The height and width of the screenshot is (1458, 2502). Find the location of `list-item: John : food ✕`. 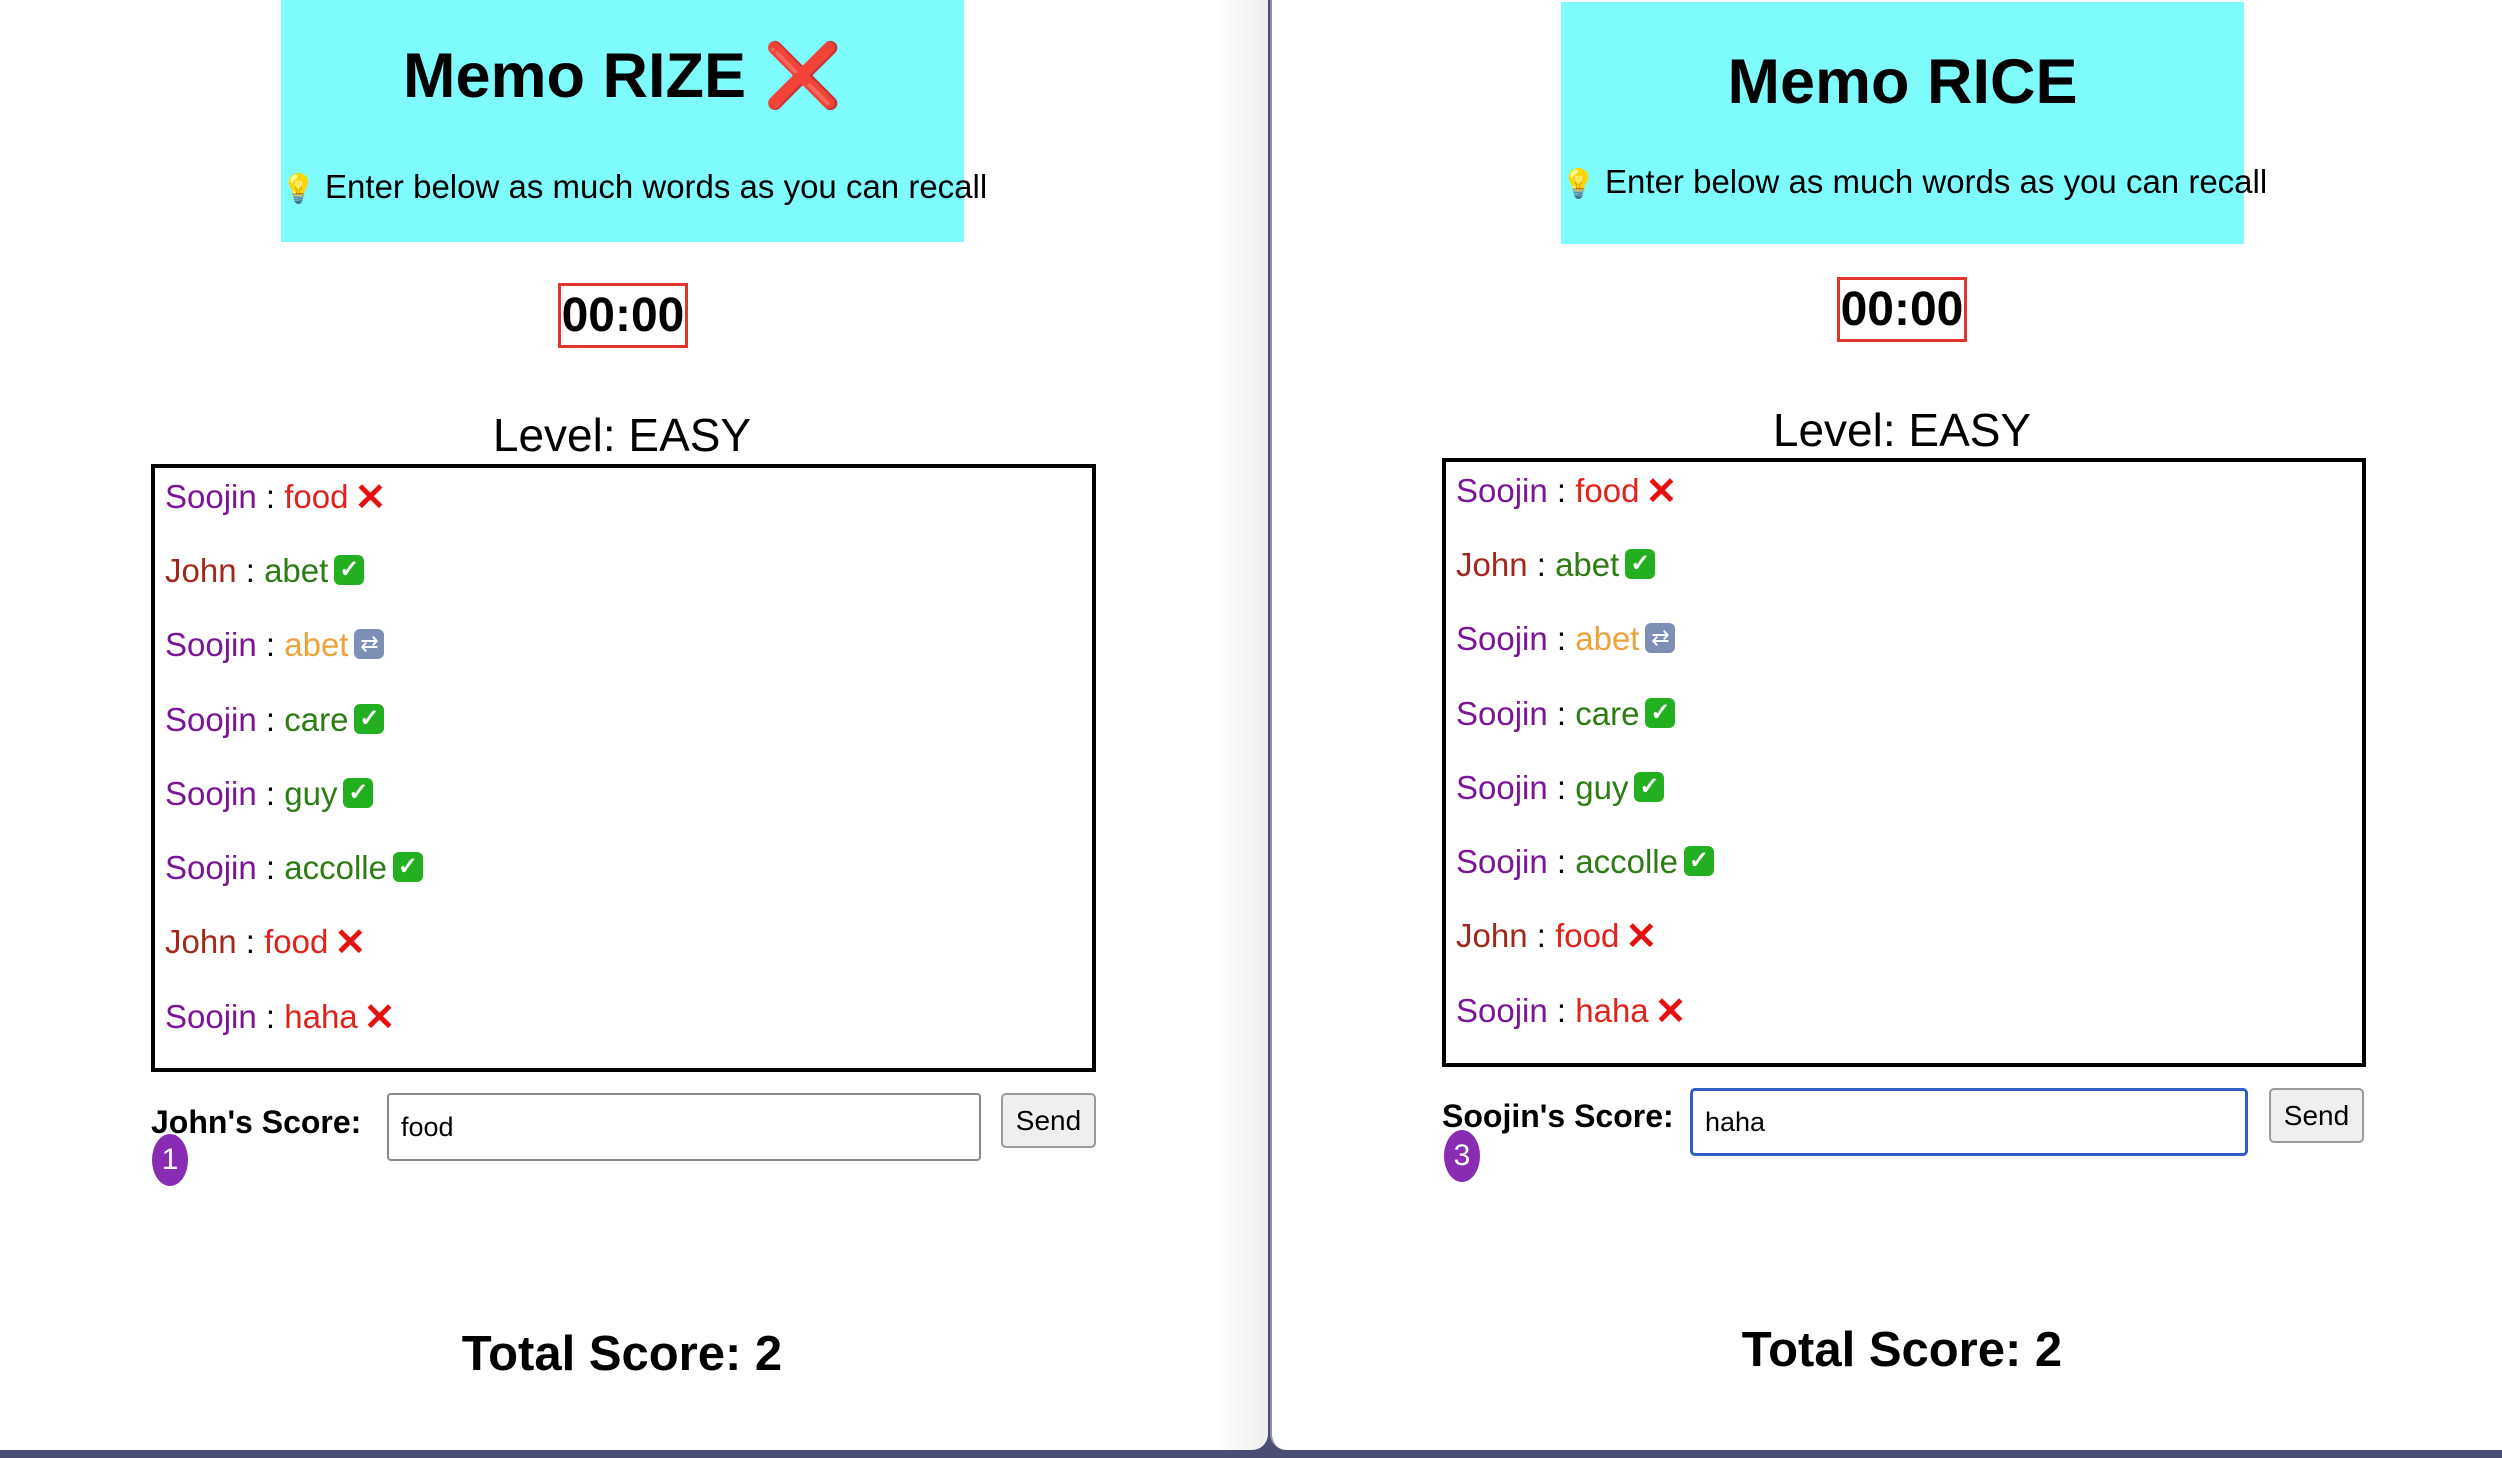

list-item: John : food ✕ is located at coordinates (1556, 936).